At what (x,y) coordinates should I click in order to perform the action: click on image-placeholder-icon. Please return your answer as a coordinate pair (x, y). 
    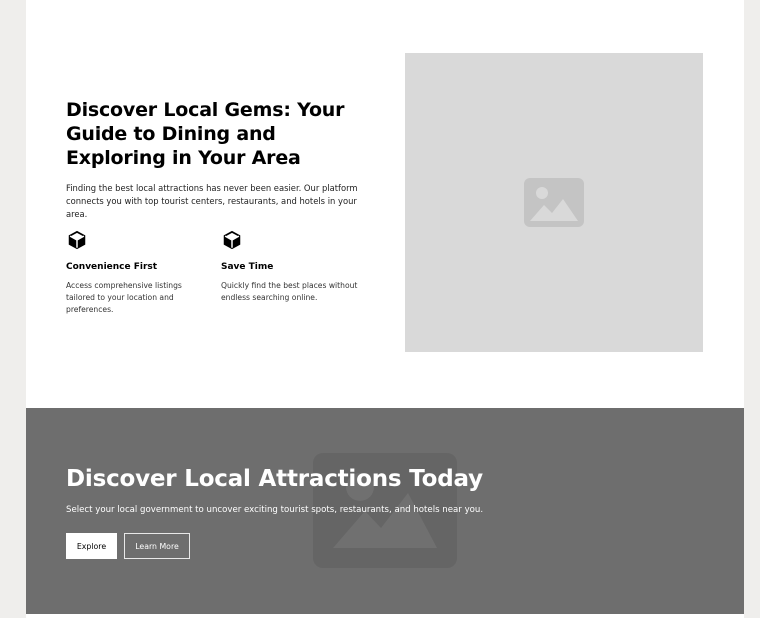
    Looking at the image, I should click on (554, 202).